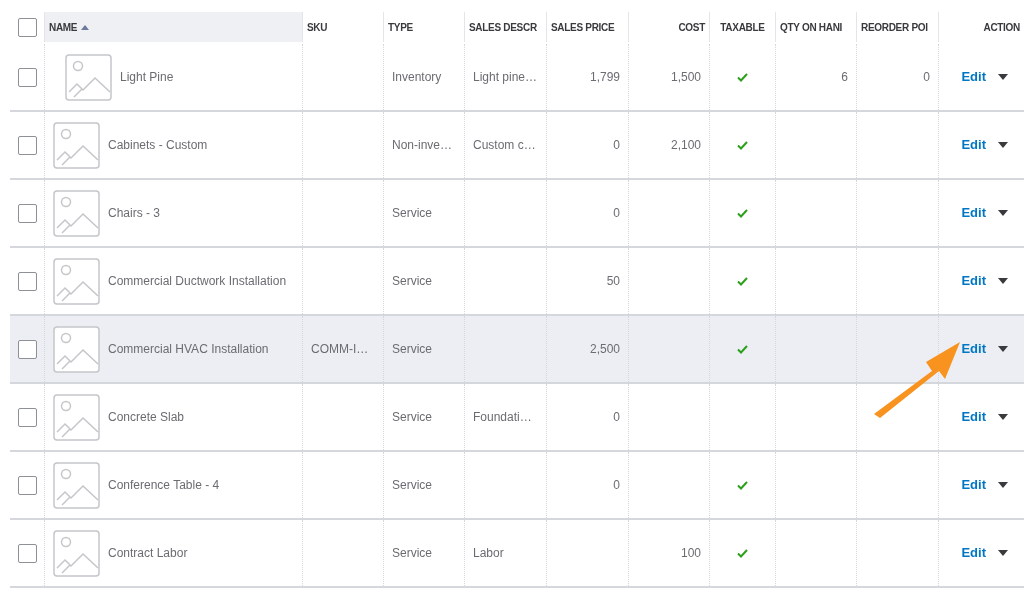 The image size is (1024, 589). Describe the element at coordinates (146, 417) in the screenshot. I see `item-name: Concrete Slab` at that location.